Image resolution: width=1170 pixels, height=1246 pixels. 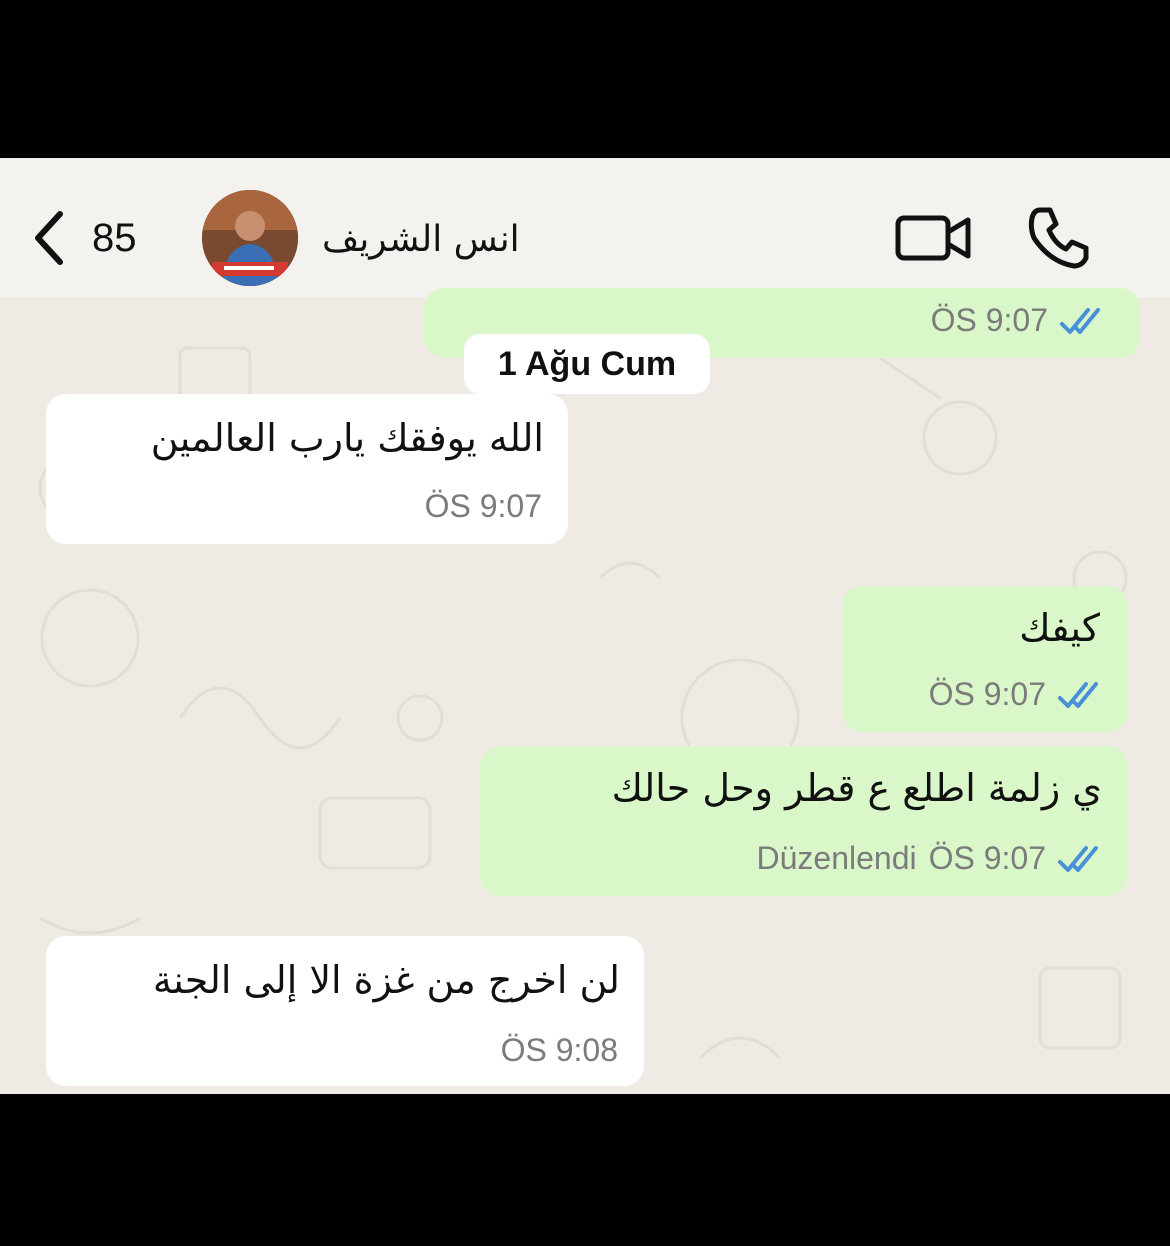 What do you see at coordinates (114, 237) in the screenshot?
I see `unread-count: 85` at bounding box center [114, 237].